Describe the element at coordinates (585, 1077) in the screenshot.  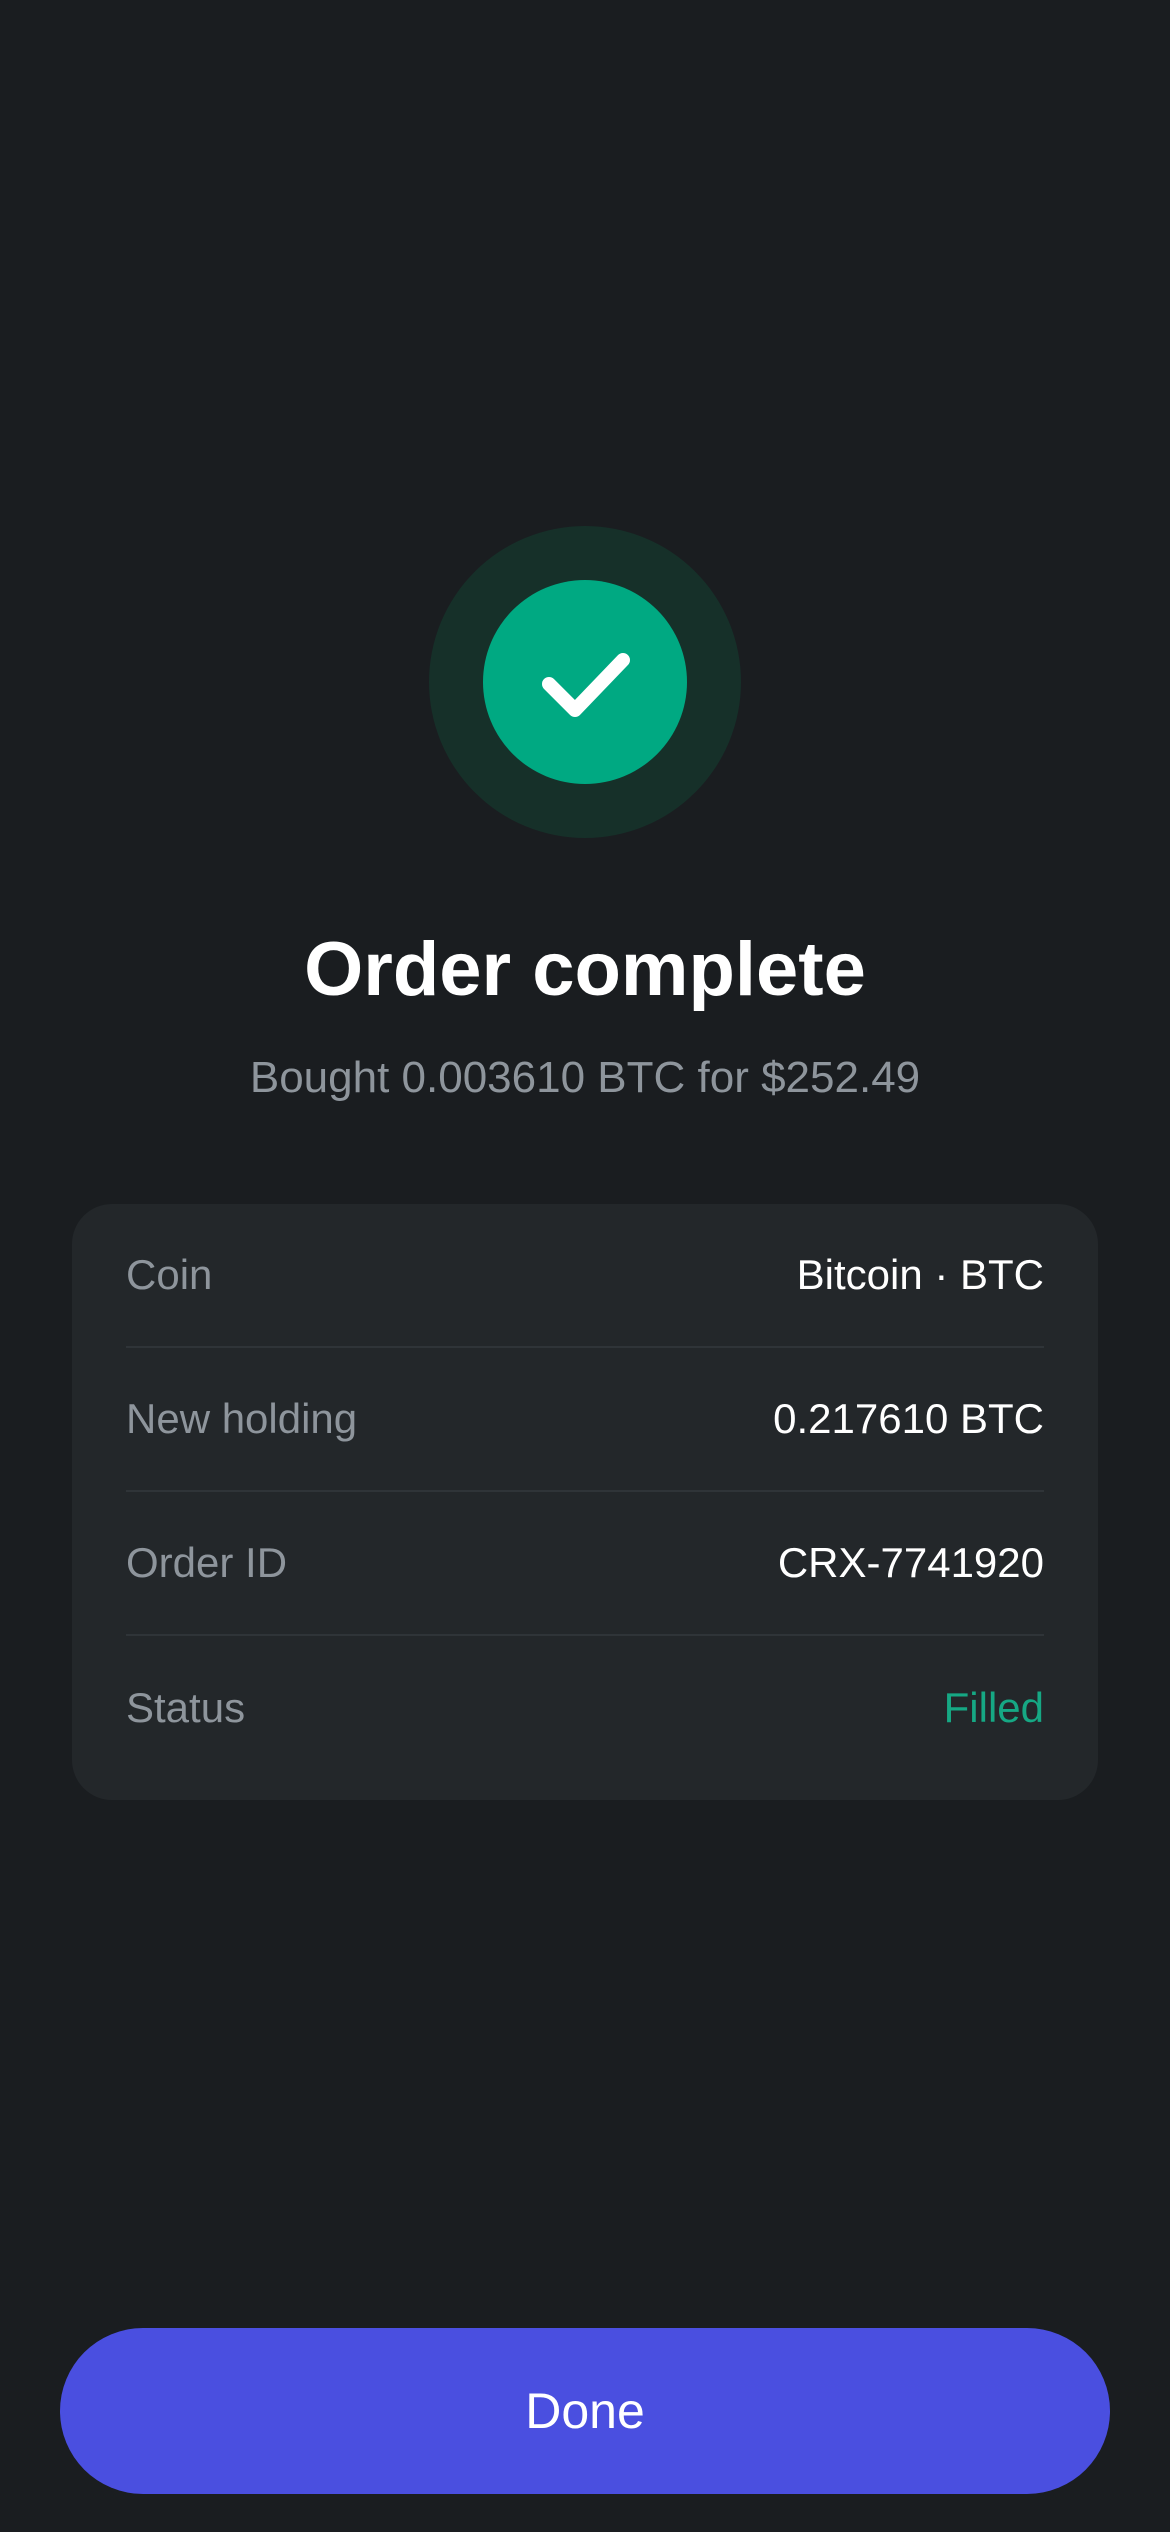
I see `order-summary-text: Bought 0.003610 BTC for $252.49` at that location.